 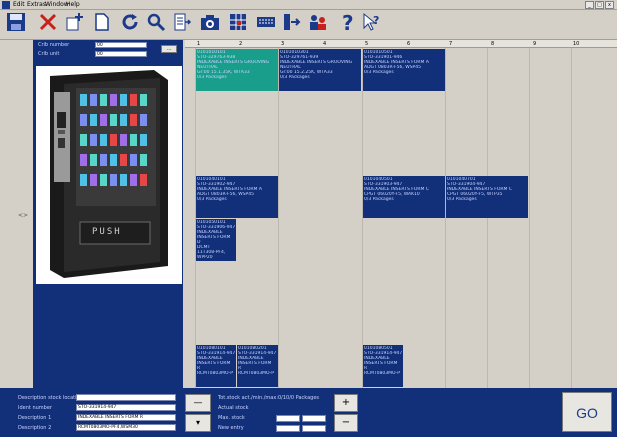 I want to click on crib-number-label: Crib number, so click(x=54, y=45).